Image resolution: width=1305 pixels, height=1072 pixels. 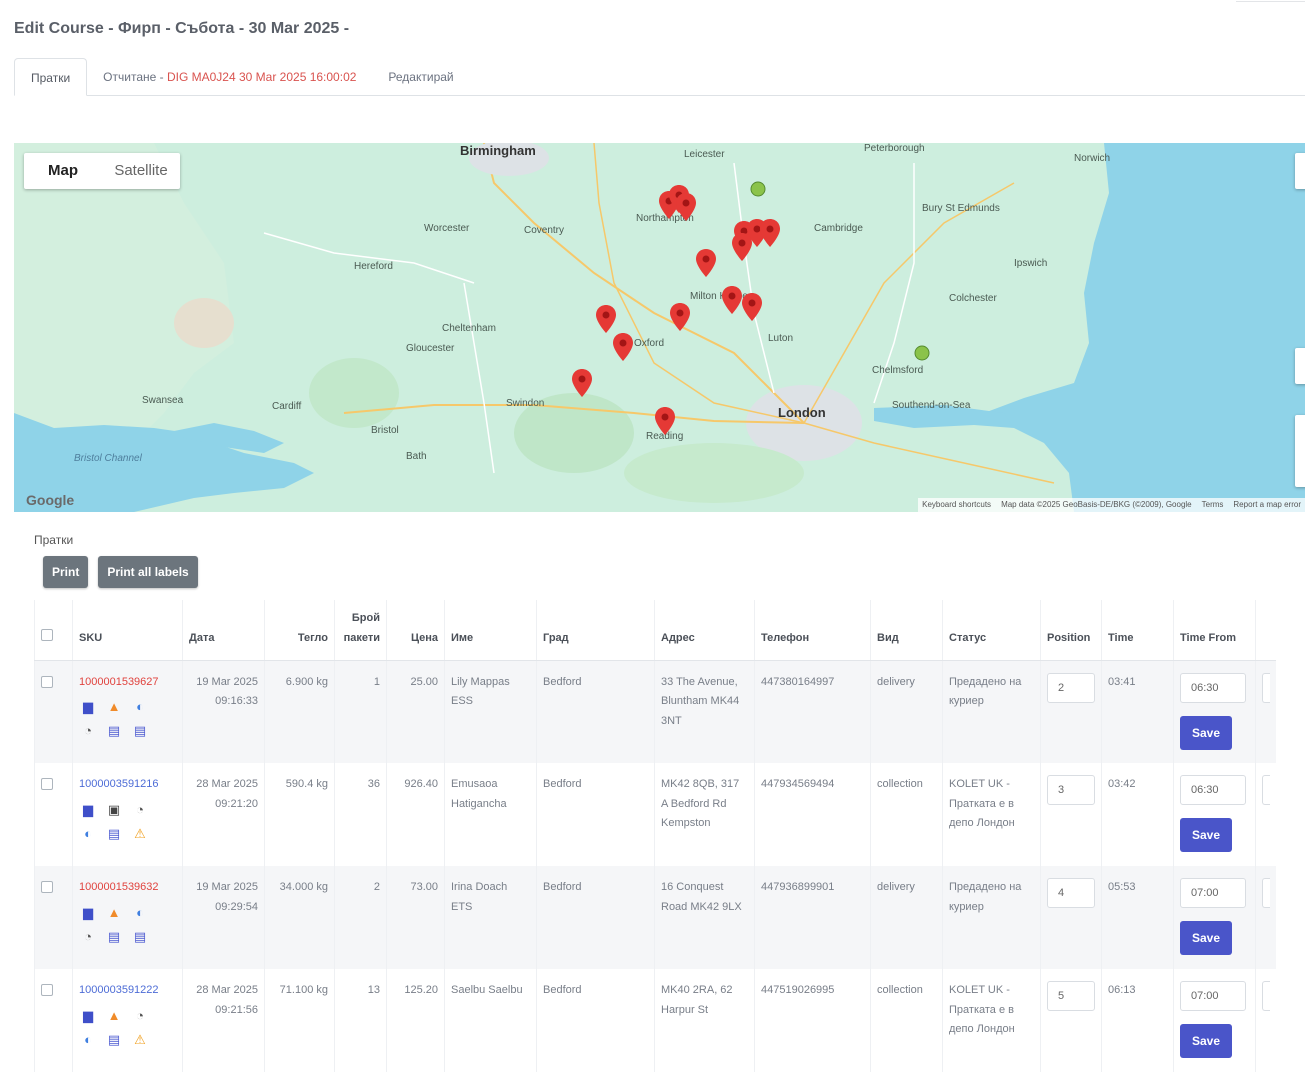 What do you see at coordinates (1137, 630) in the screenshot?
I see `col-time: Time` at bounding box center [1137, 630].